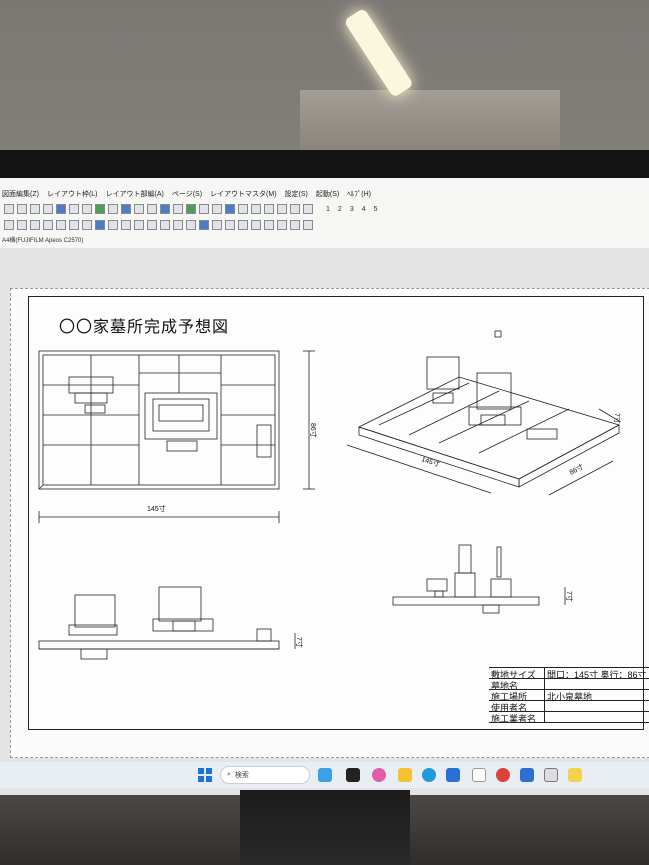 Image resolution: width=649 pixels, height=865 pixels. I want to click on menu-item: ﾍﾙﾌﾟ(H), so click(359, 194).